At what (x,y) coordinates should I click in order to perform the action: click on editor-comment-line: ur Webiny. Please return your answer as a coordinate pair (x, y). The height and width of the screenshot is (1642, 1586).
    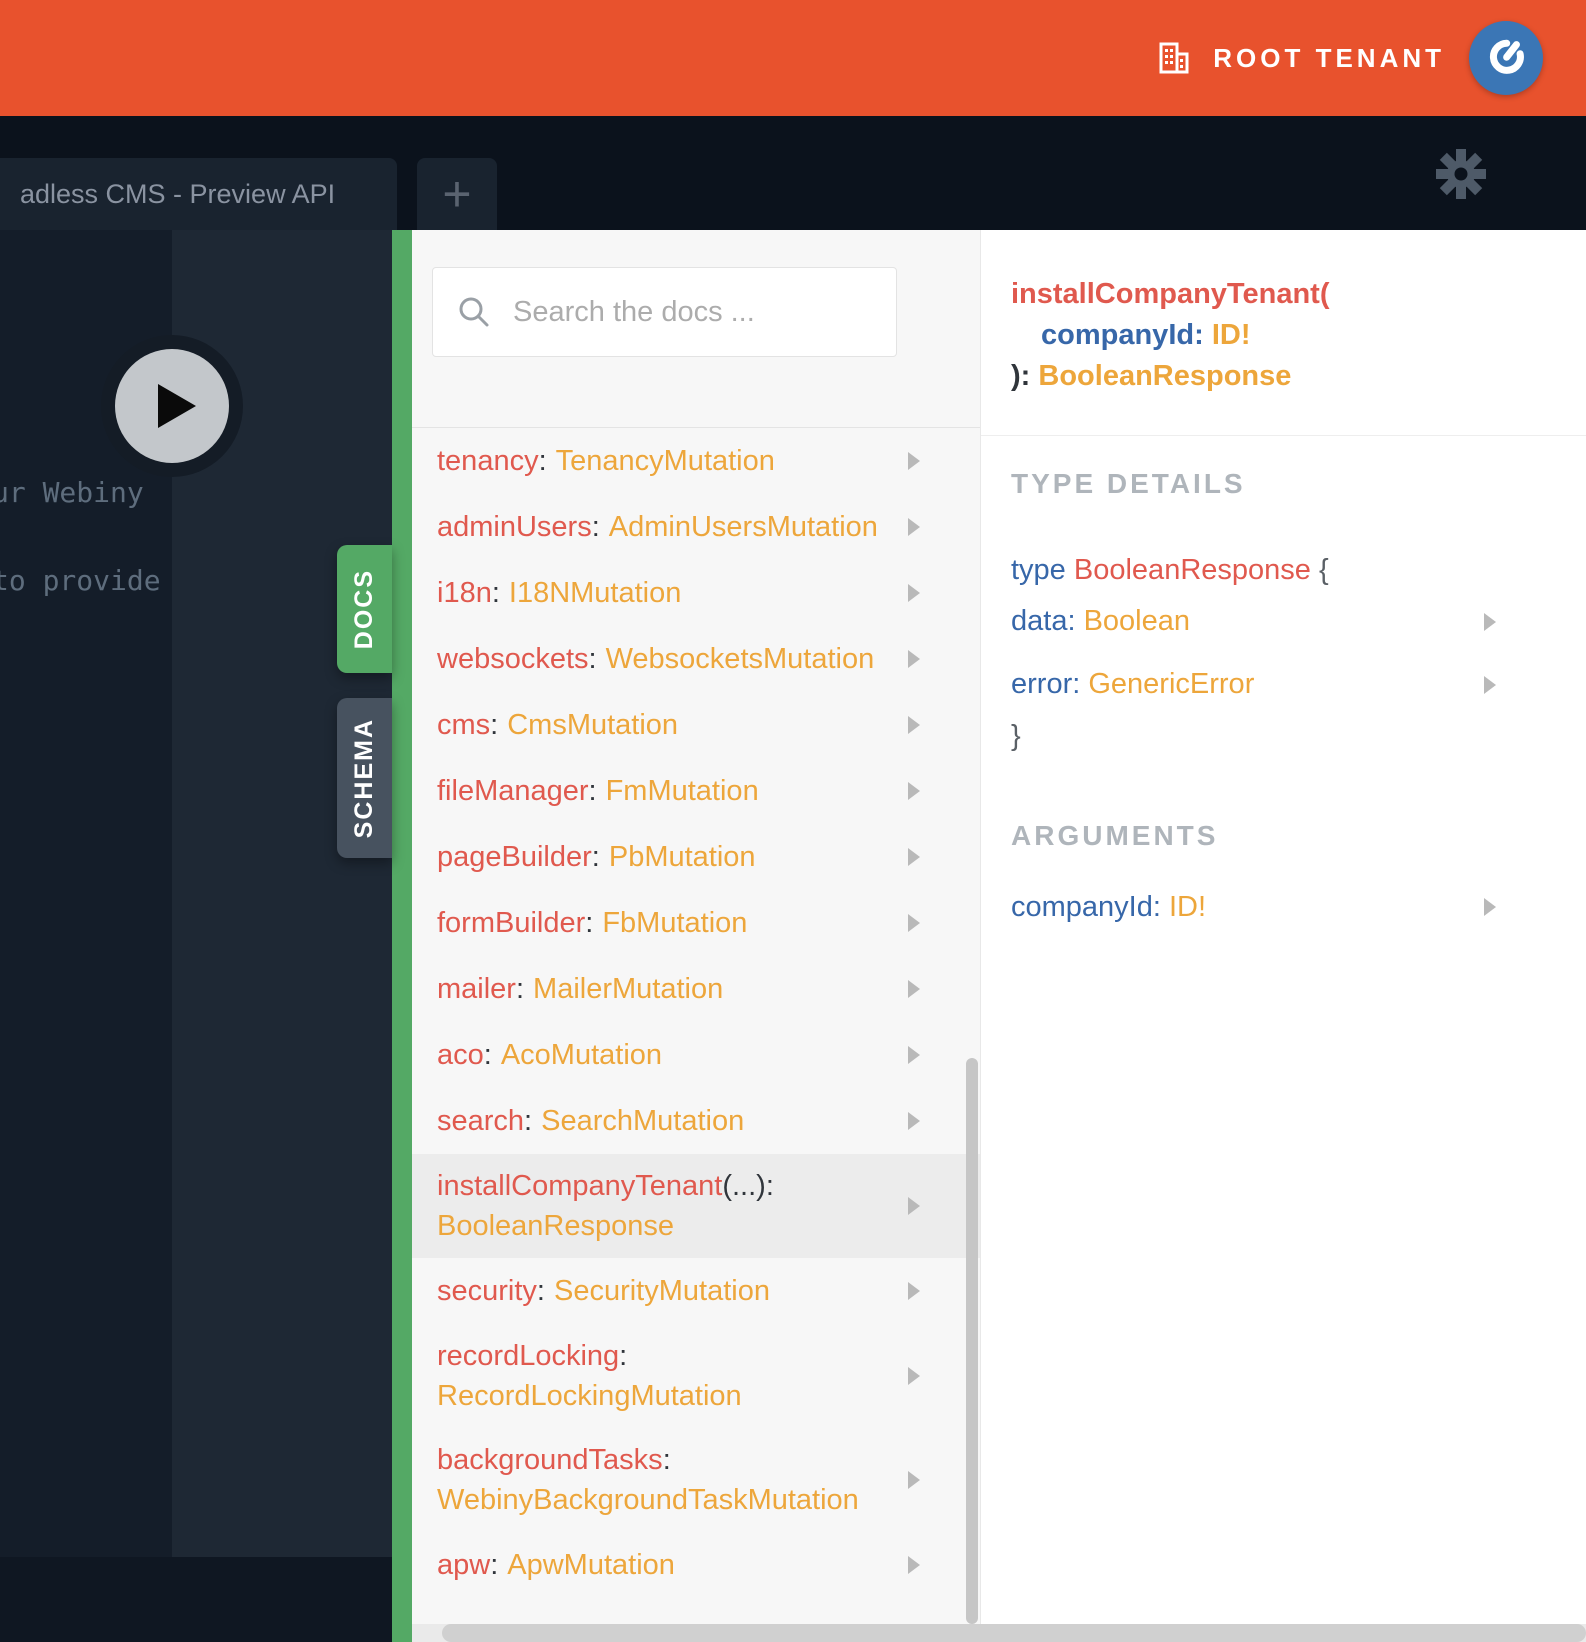
    Looking at the image, I should click on (72, 492).